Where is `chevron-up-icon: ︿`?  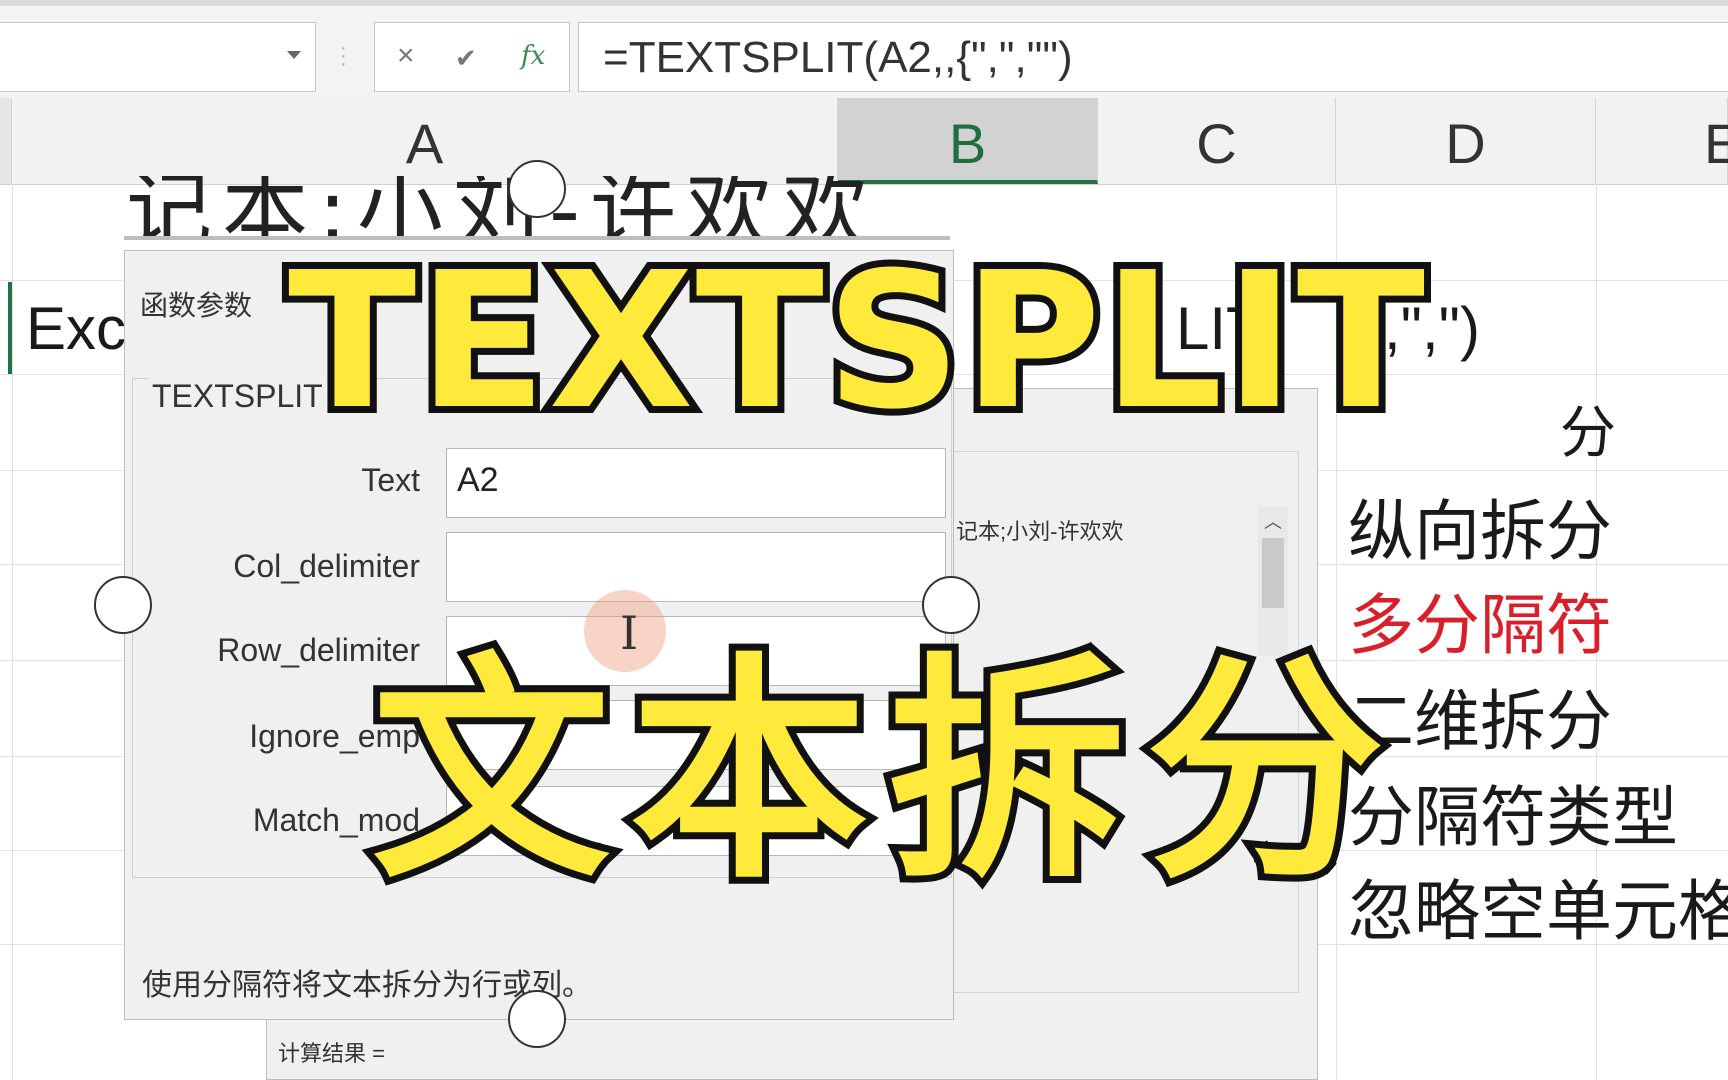
chevron-up-icon: ︿ is located at coordinates (1273, 521).